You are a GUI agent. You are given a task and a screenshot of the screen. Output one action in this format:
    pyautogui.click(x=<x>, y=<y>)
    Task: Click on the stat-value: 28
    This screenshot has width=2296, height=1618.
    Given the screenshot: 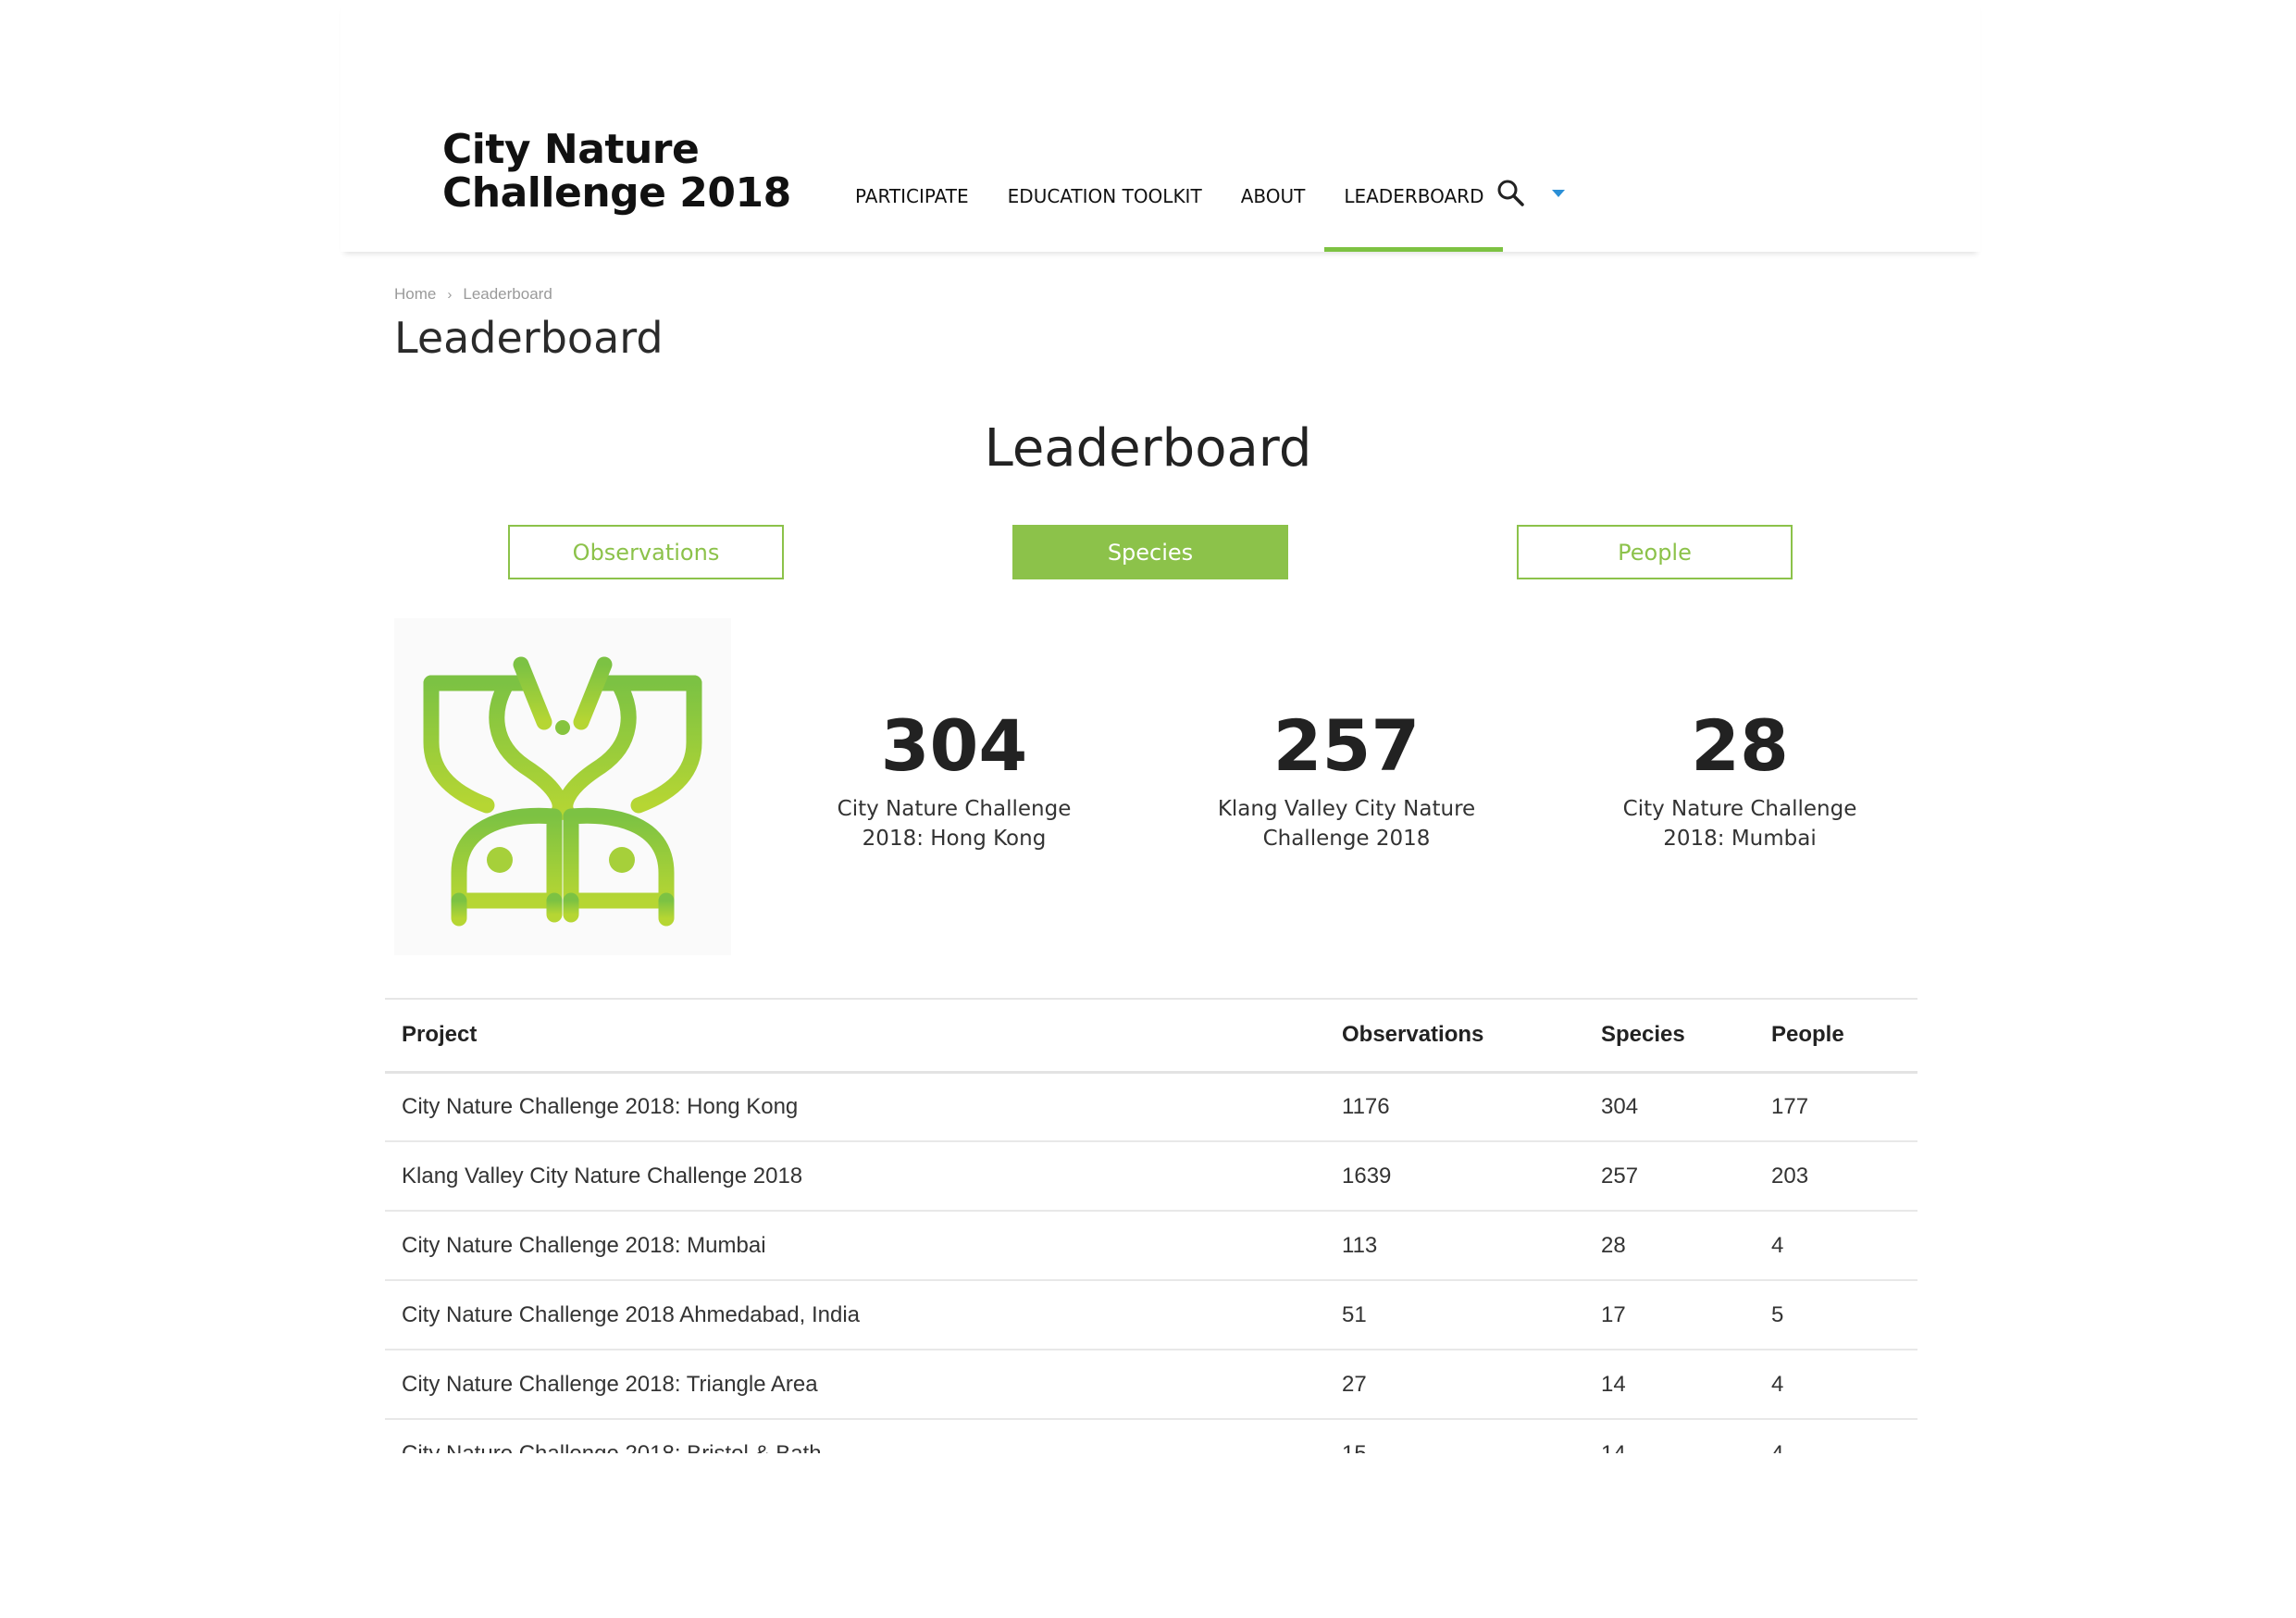 What is the action you would take?
    pyautogui.click(x=1740, y=745)
    